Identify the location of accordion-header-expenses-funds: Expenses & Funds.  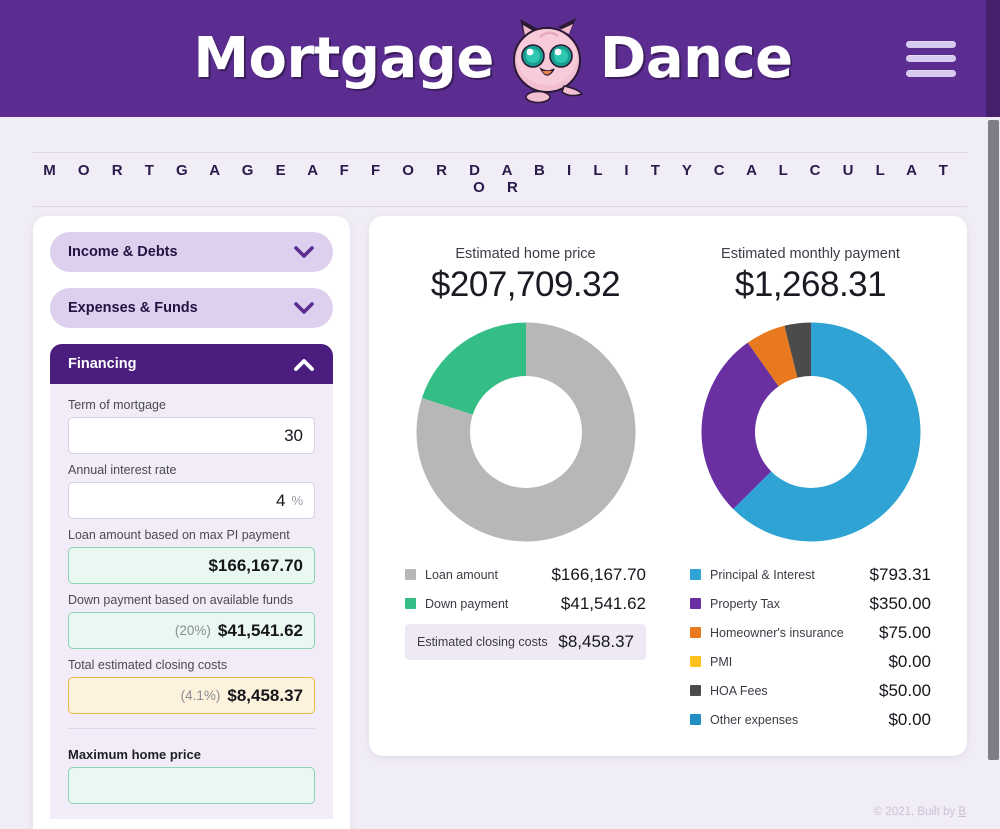
(191, 308).